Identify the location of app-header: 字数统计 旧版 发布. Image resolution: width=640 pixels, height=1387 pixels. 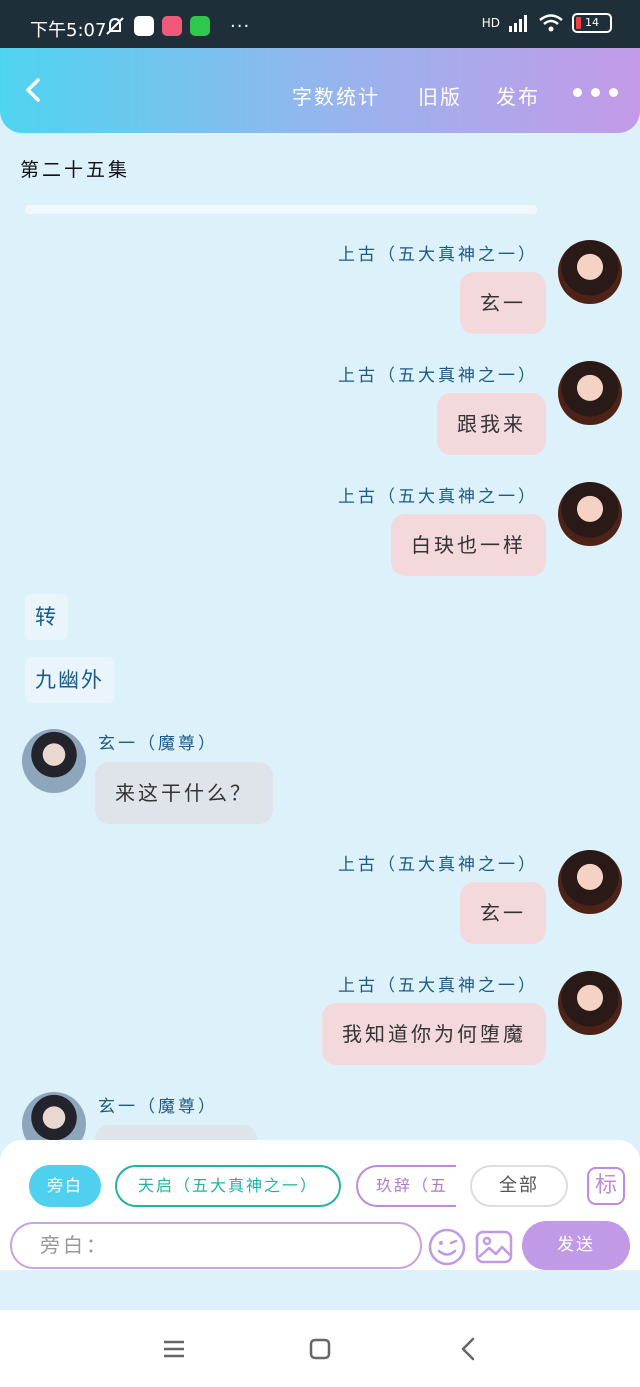
(320, 90).